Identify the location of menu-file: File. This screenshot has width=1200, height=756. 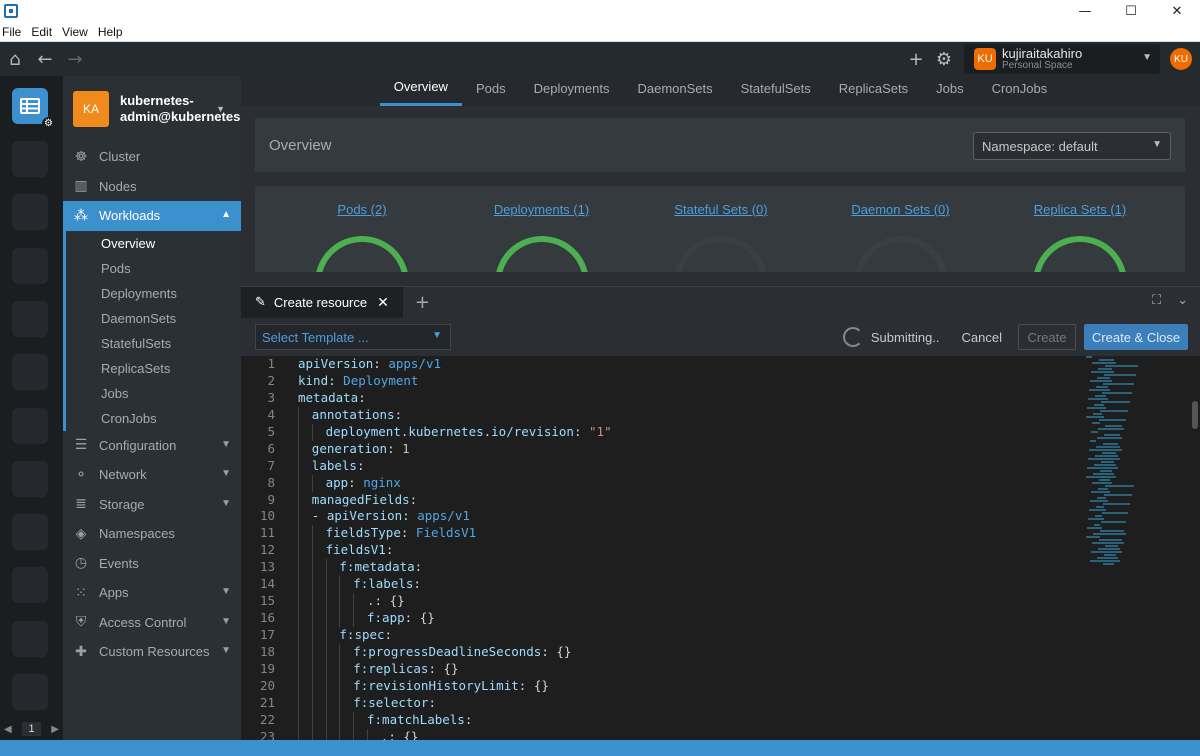
(12, 32).